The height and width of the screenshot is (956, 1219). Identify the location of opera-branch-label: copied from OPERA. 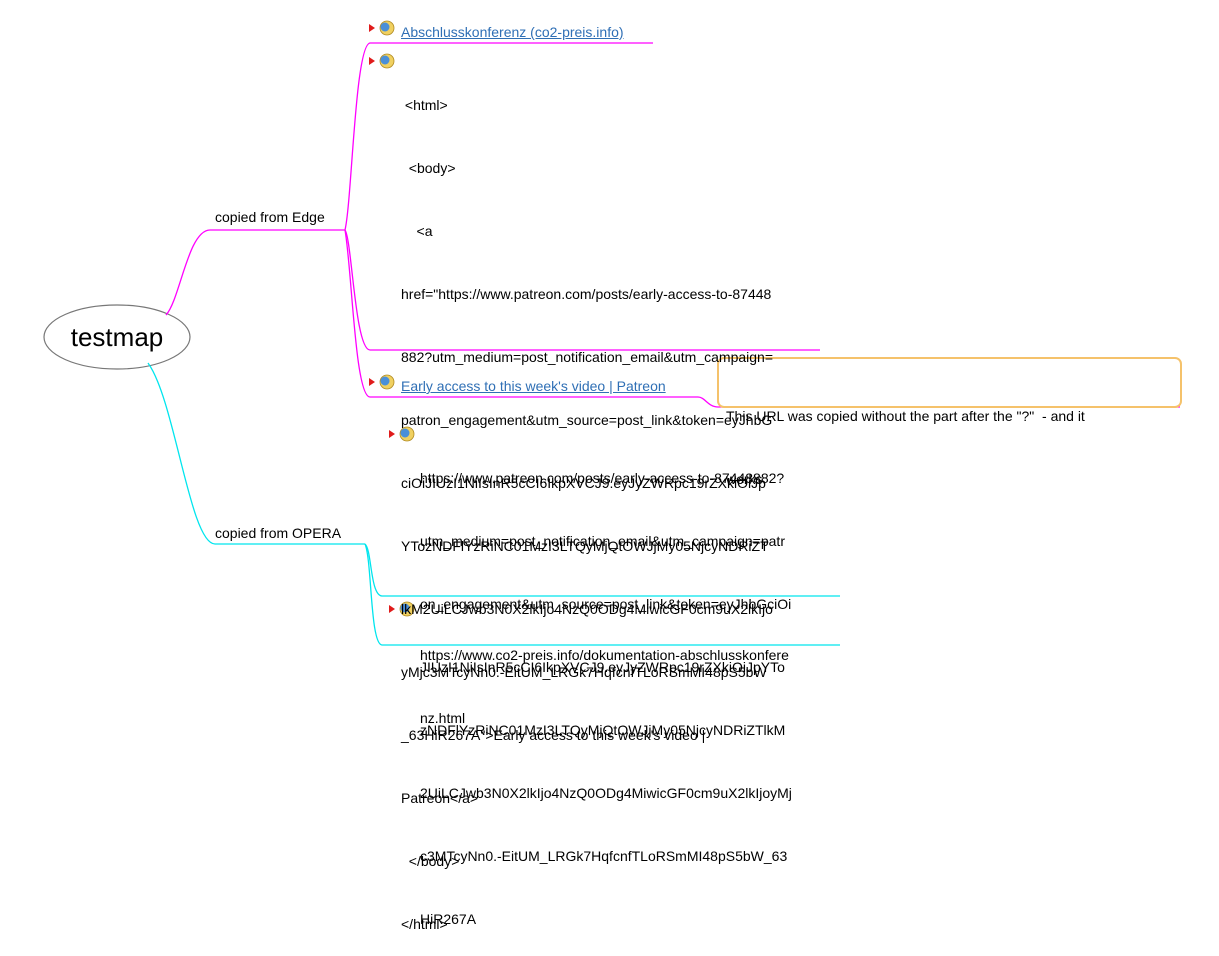
(278, 533).